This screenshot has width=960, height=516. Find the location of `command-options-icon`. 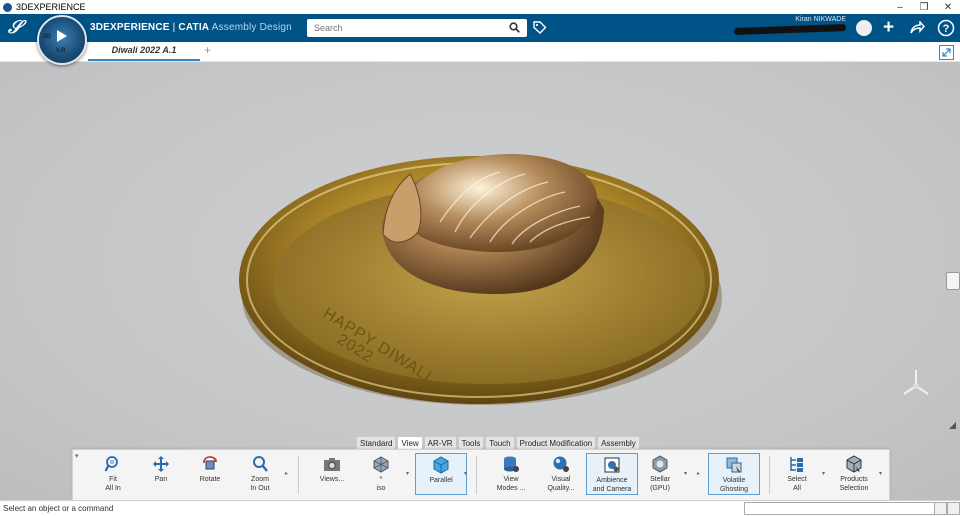

command-options-icon is located at coordinates (953, 508).